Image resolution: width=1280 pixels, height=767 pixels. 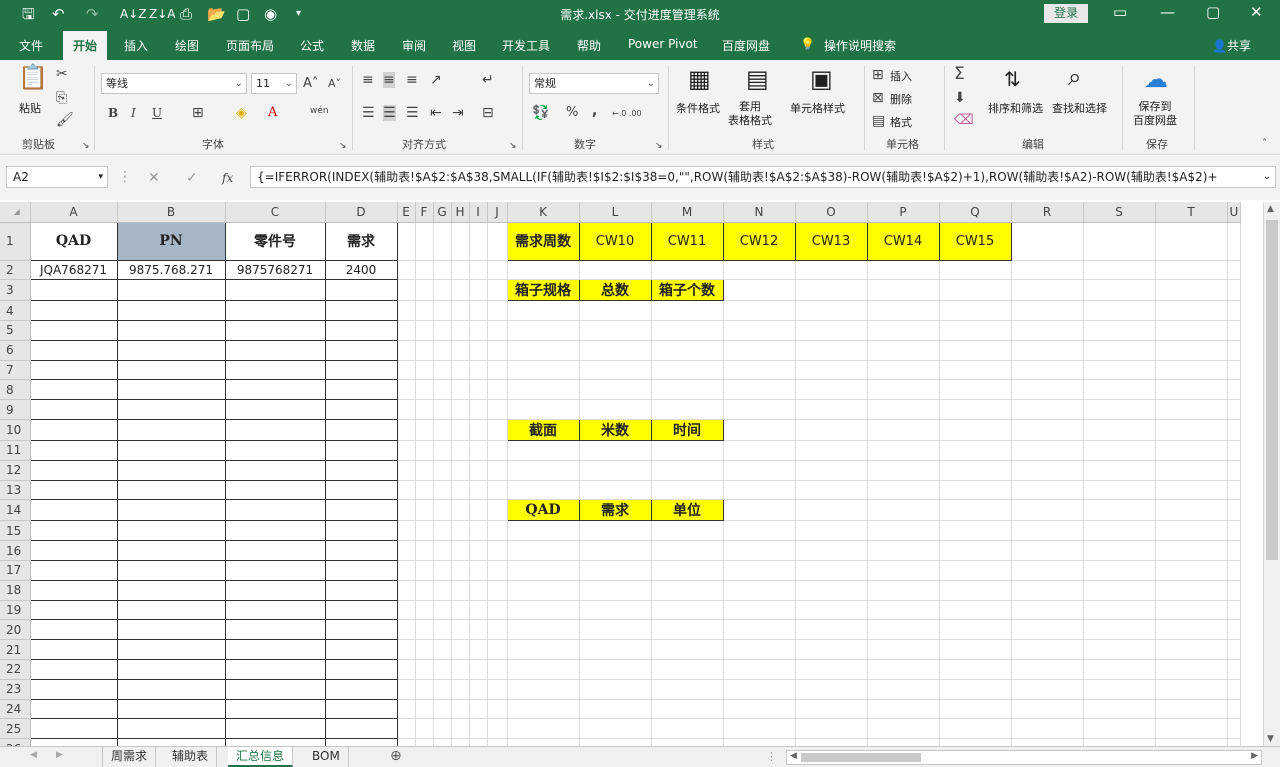 What do you see at coordinates (488, 113) in the screenshot?
I see `merge-center-icon: ⊟` at bounding box center [488, 113].